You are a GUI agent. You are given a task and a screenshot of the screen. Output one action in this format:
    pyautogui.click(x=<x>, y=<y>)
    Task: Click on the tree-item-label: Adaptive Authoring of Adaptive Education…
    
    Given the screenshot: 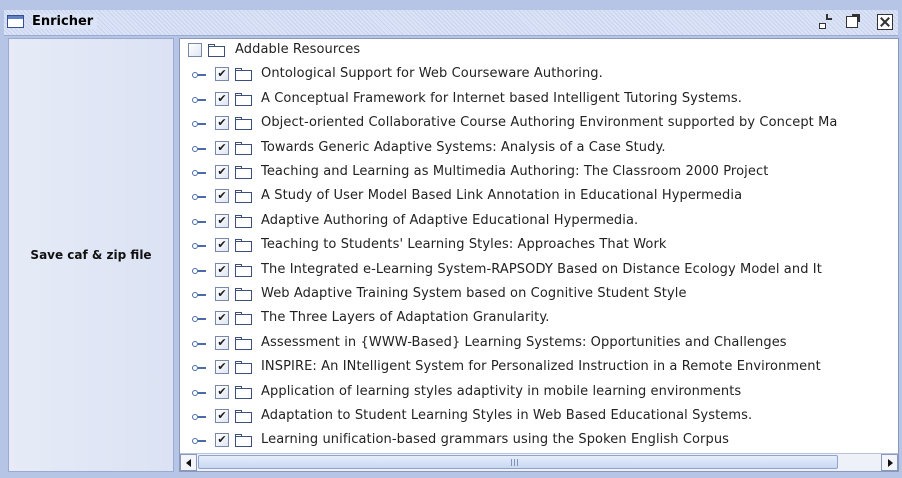 What is the action you would take?
    pyautogui.click(x=450, y=220)
    